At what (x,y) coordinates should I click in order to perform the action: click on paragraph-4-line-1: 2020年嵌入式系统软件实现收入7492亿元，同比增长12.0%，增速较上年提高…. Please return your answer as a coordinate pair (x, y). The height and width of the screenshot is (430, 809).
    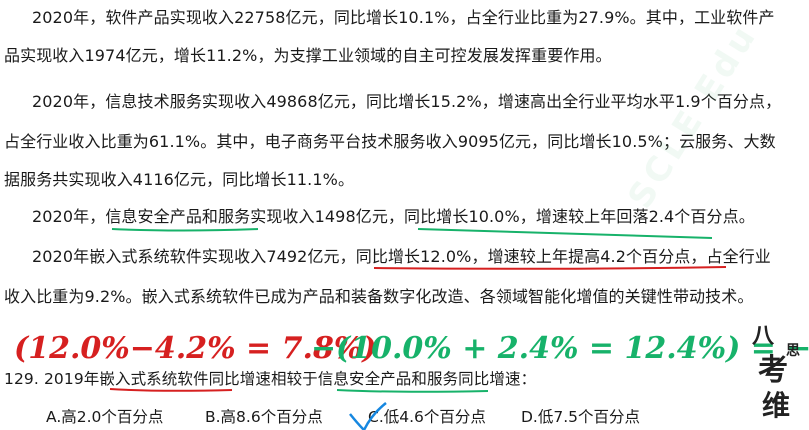
    Looking at the image, I should click on (401, 256).